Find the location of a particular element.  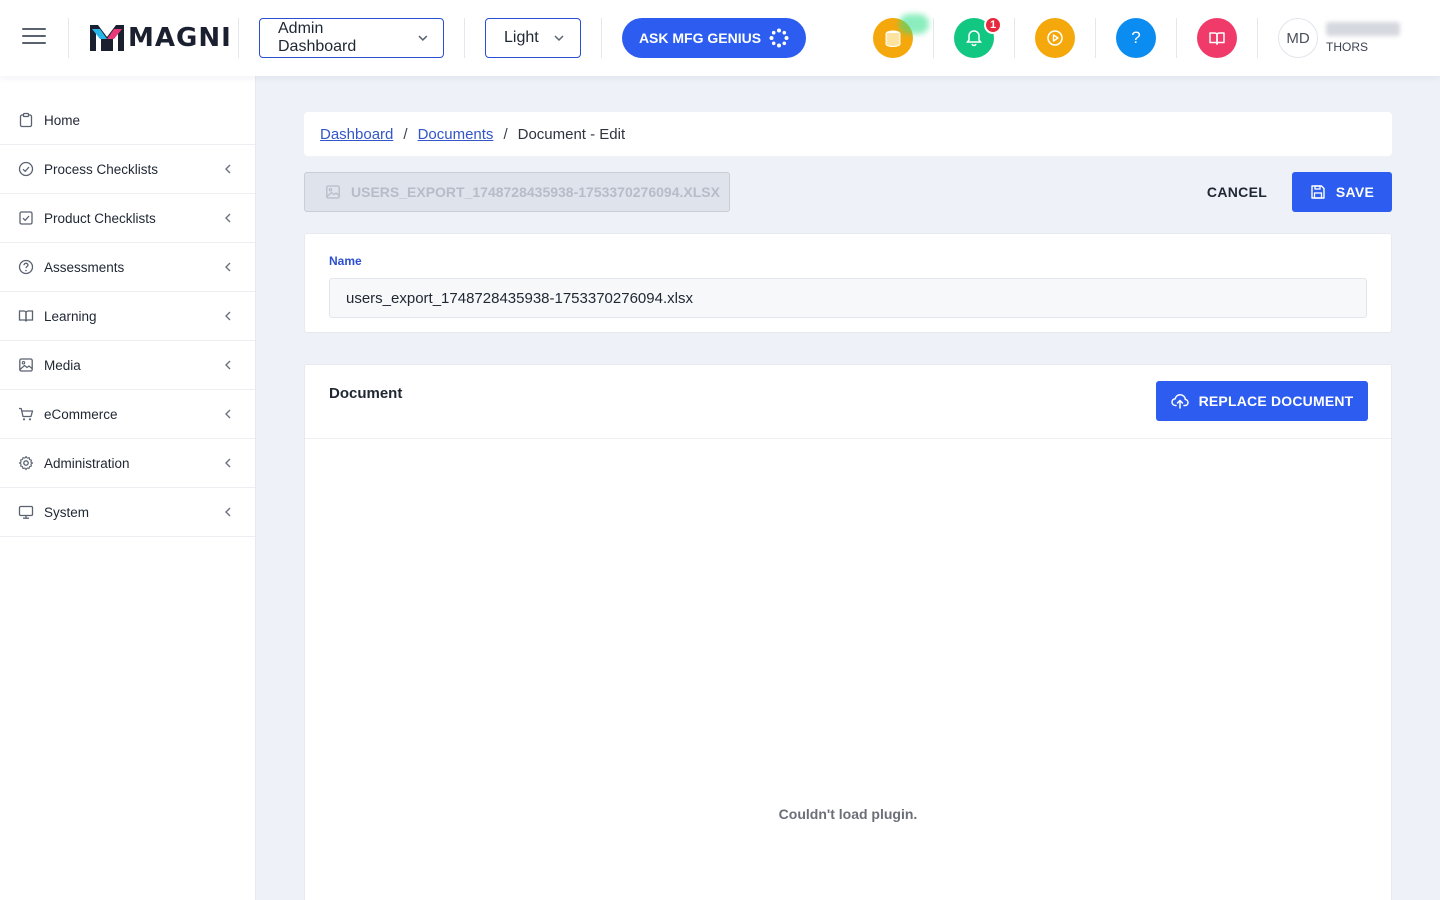

replace-document-label: REPLACE DOCUMENT is located at coordinates (1276, 401).